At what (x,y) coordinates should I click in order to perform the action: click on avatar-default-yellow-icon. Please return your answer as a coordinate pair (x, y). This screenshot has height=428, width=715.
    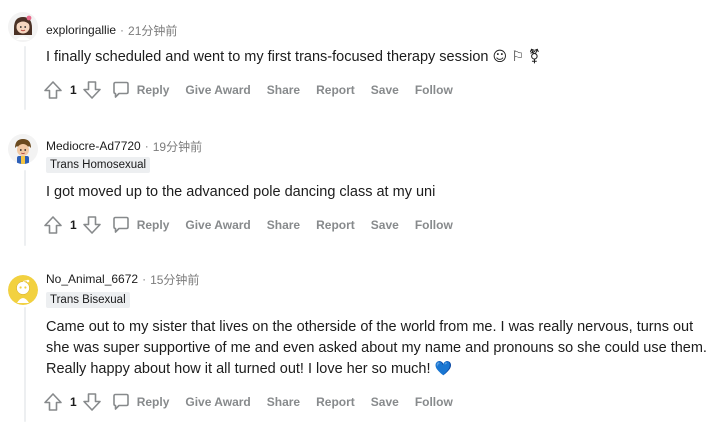
    Looking at the image, I should click on (23, 290).